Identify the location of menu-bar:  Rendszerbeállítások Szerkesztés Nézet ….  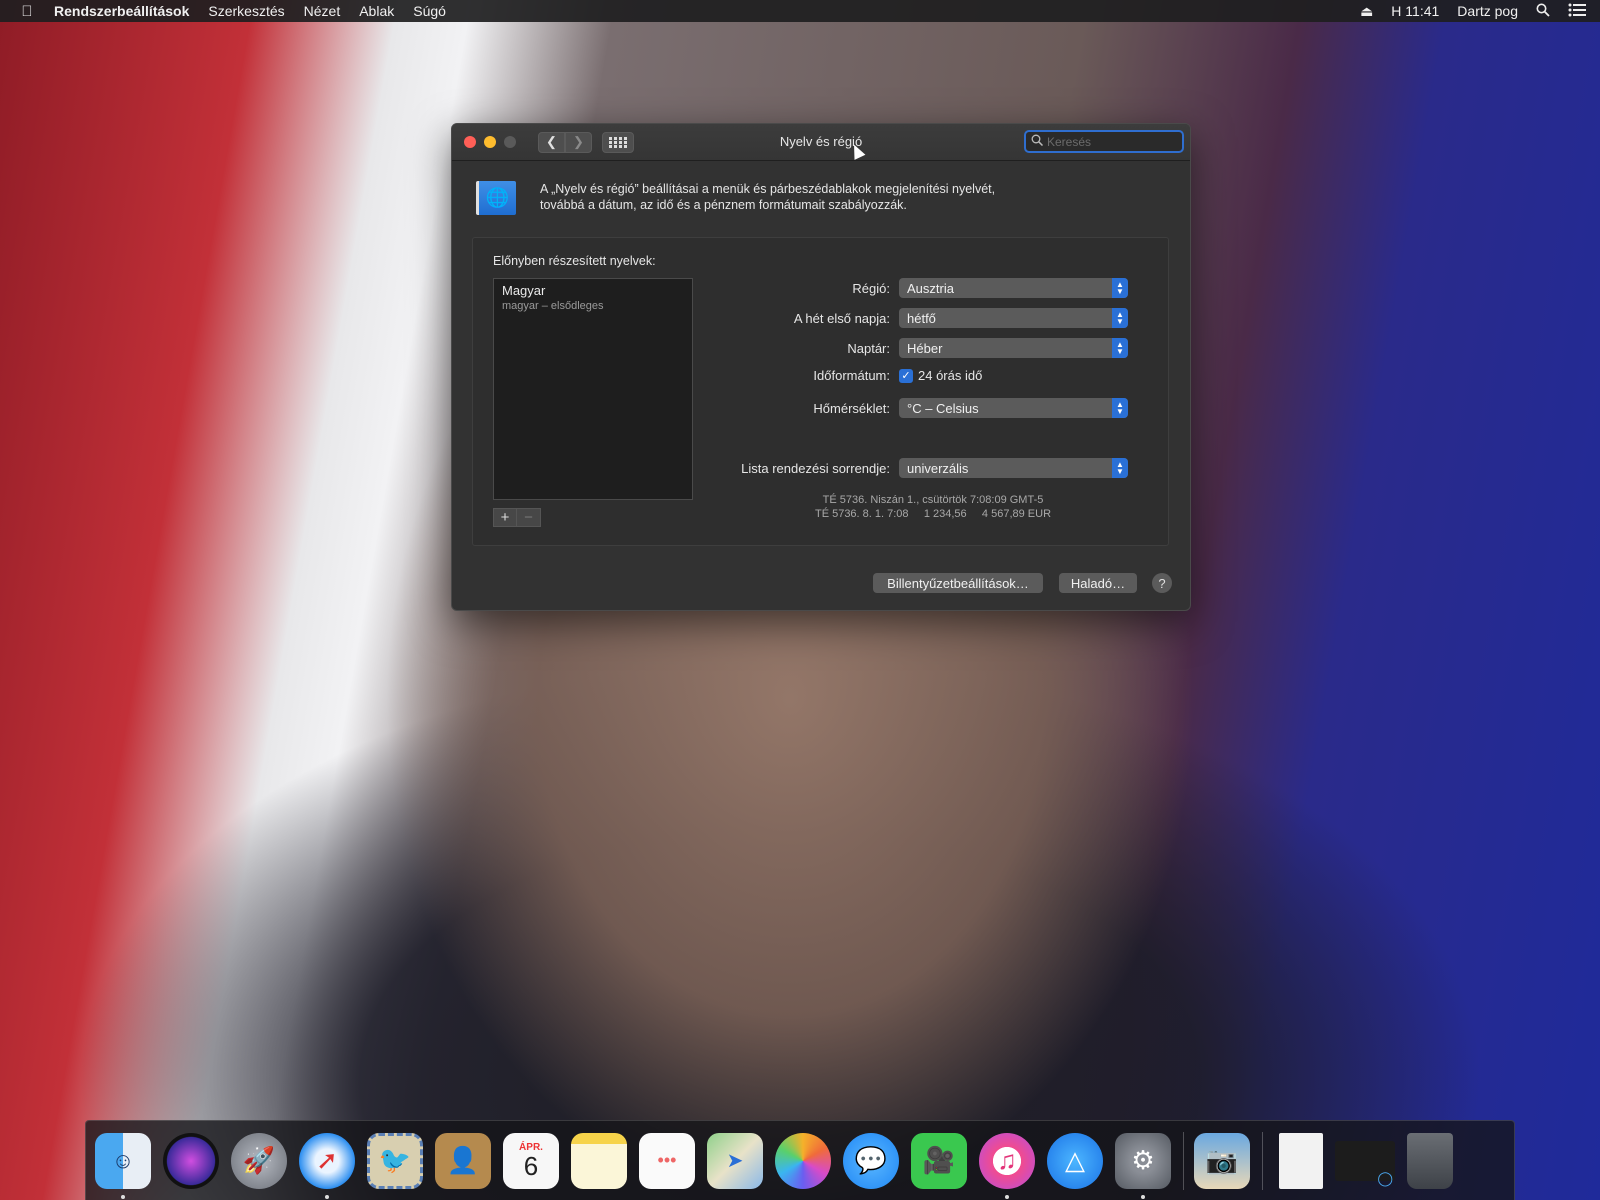
(800, 11).